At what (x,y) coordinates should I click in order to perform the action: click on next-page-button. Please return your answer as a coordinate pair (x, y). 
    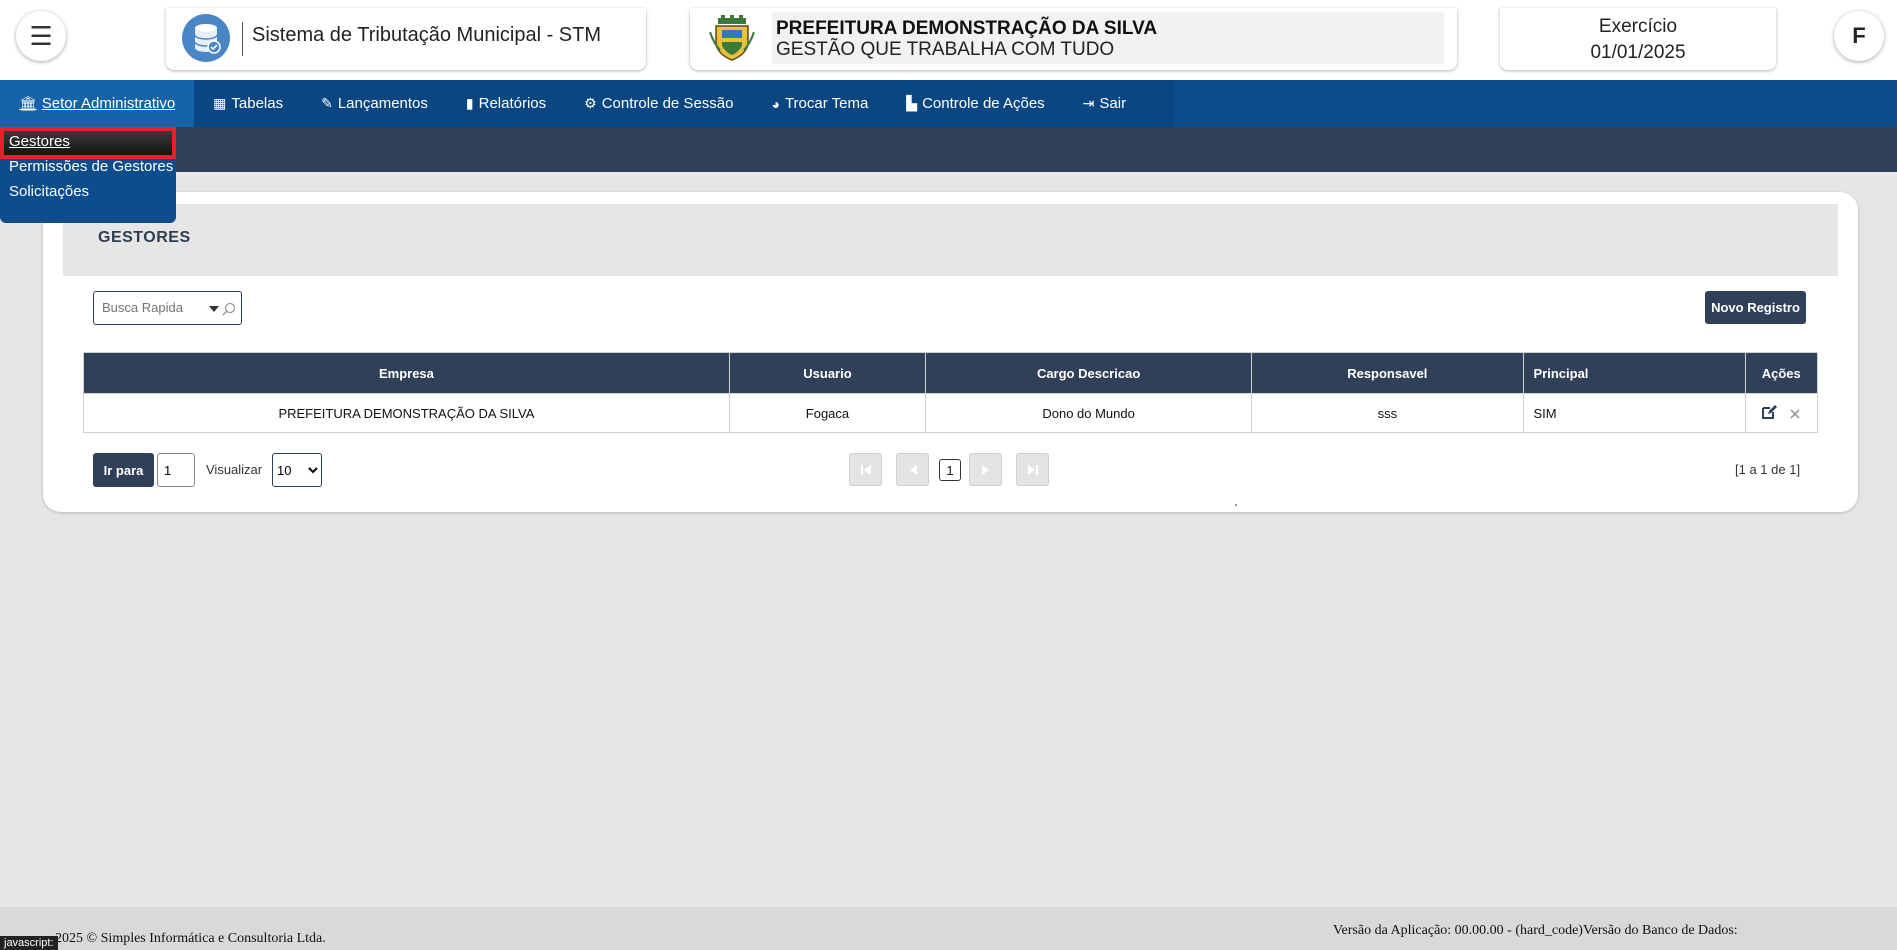
    Looking at the image, I should click on (985, 469).